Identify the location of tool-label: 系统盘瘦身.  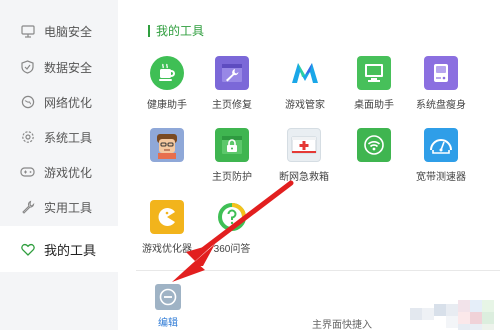
(441, 105).